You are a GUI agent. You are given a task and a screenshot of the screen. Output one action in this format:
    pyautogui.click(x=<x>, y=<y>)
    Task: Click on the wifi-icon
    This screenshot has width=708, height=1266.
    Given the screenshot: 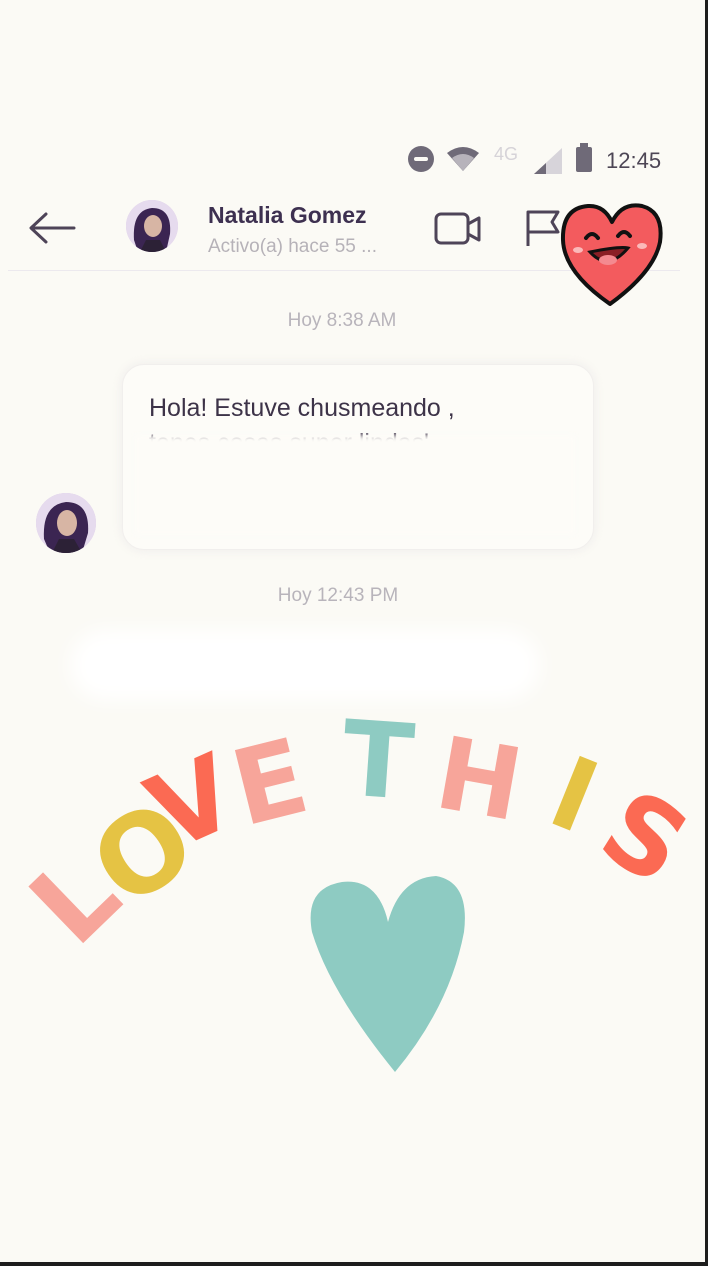 What is the action you would take?
    pyautogui.click(x=463, y=159)
    